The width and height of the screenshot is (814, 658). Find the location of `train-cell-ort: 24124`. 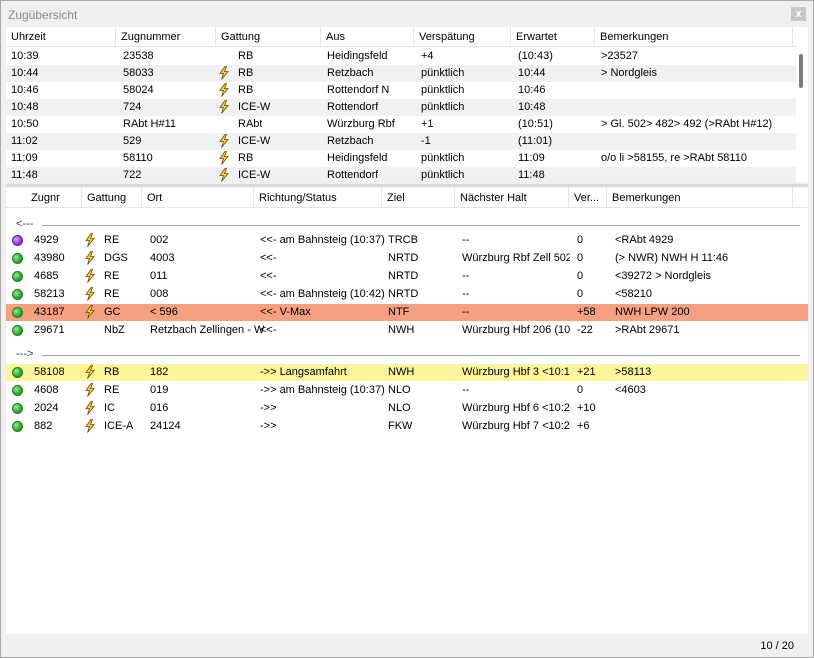

train-cell-ort: 24124 is located at coordinates (165, 426).